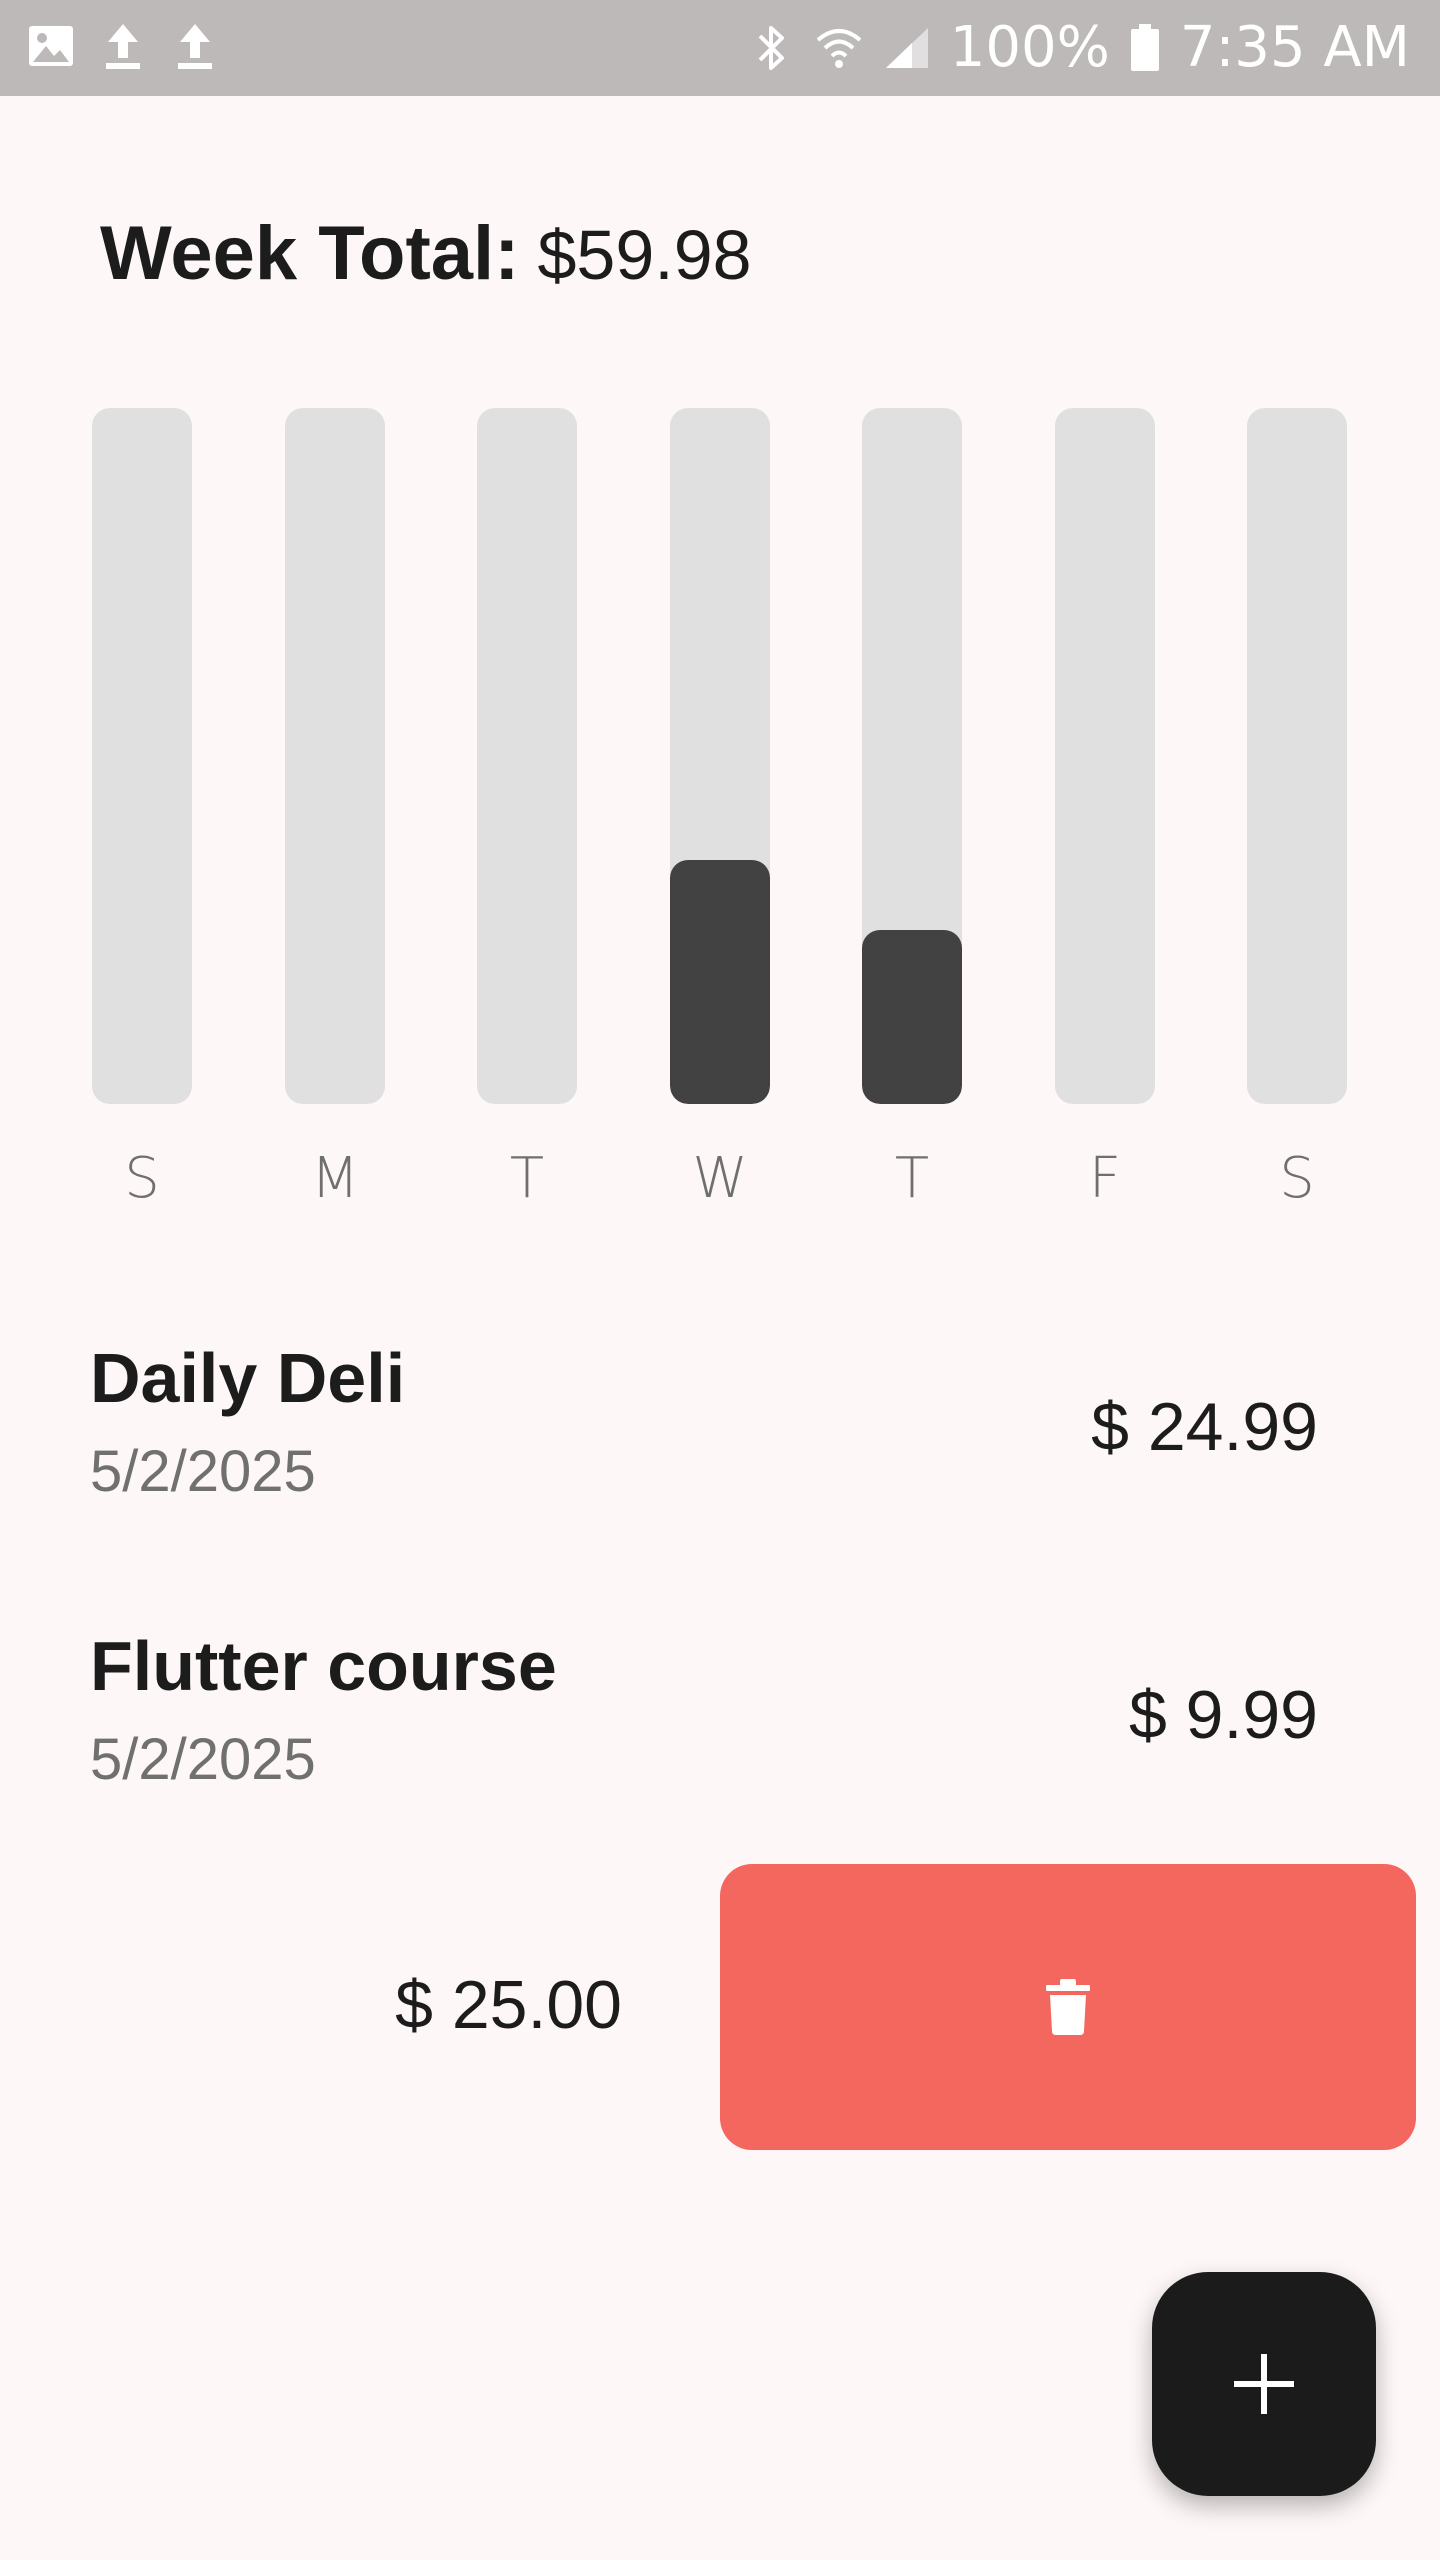 The width and height of the screenshot is (1440, 2560). What do you see at coordinates (323, 1666) in the screenshot?
I see `transaction-title: Flutter course` at bounding box center [323, 1666].